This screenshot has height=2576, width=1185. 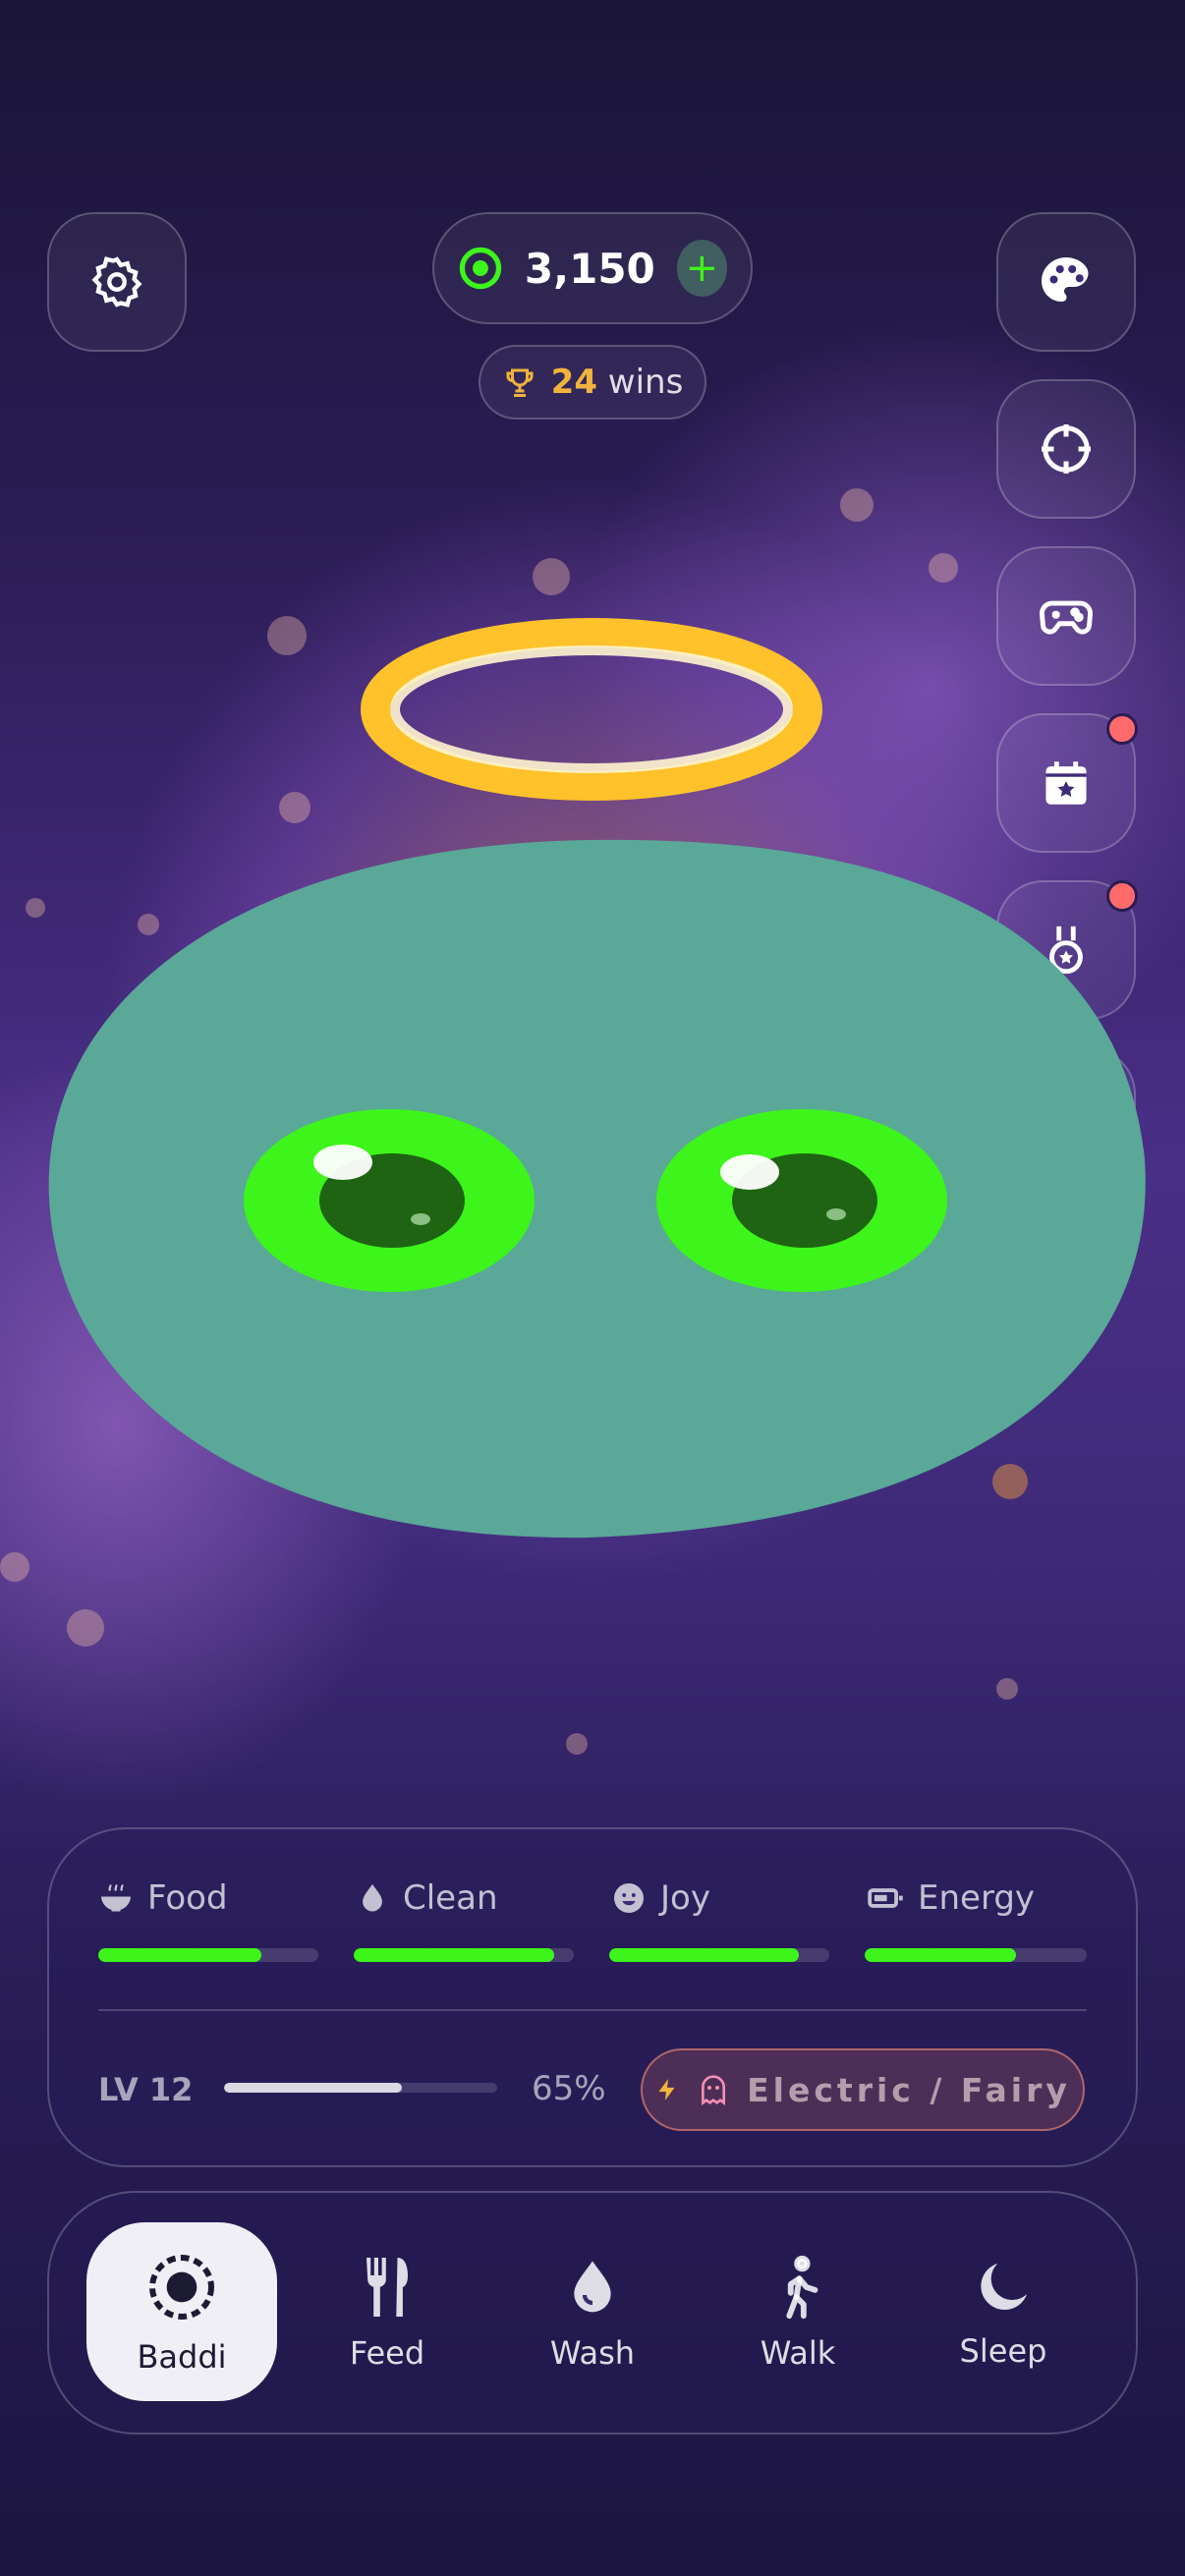 I want to click on nav-walk-label: Walk, so click(x=798, y=2353).